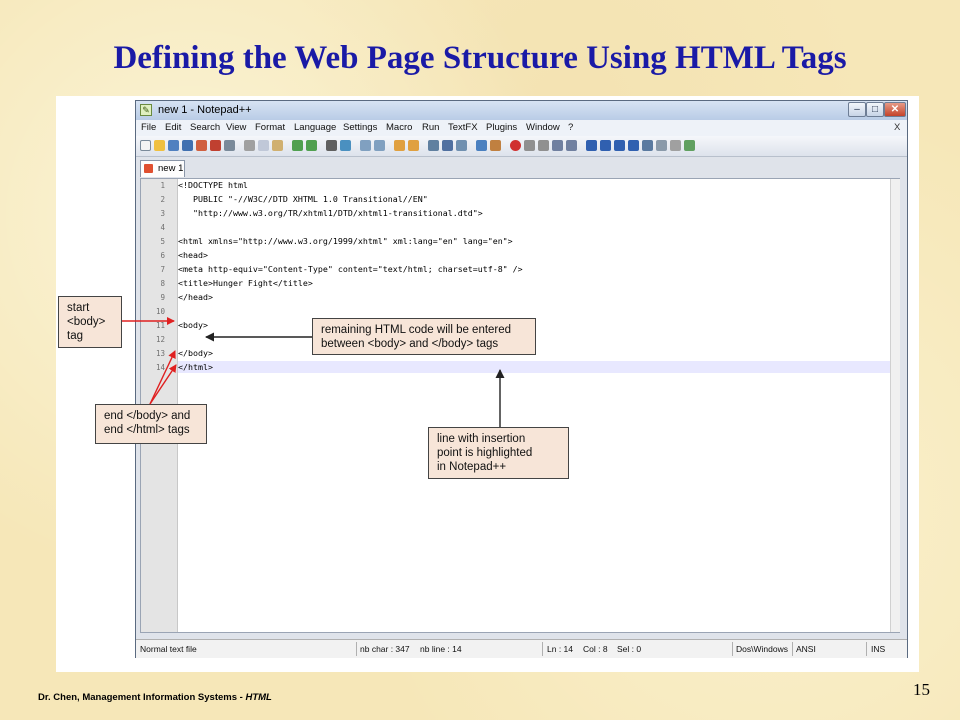  I want to click on stop-macro-icon, so click(529, 145).